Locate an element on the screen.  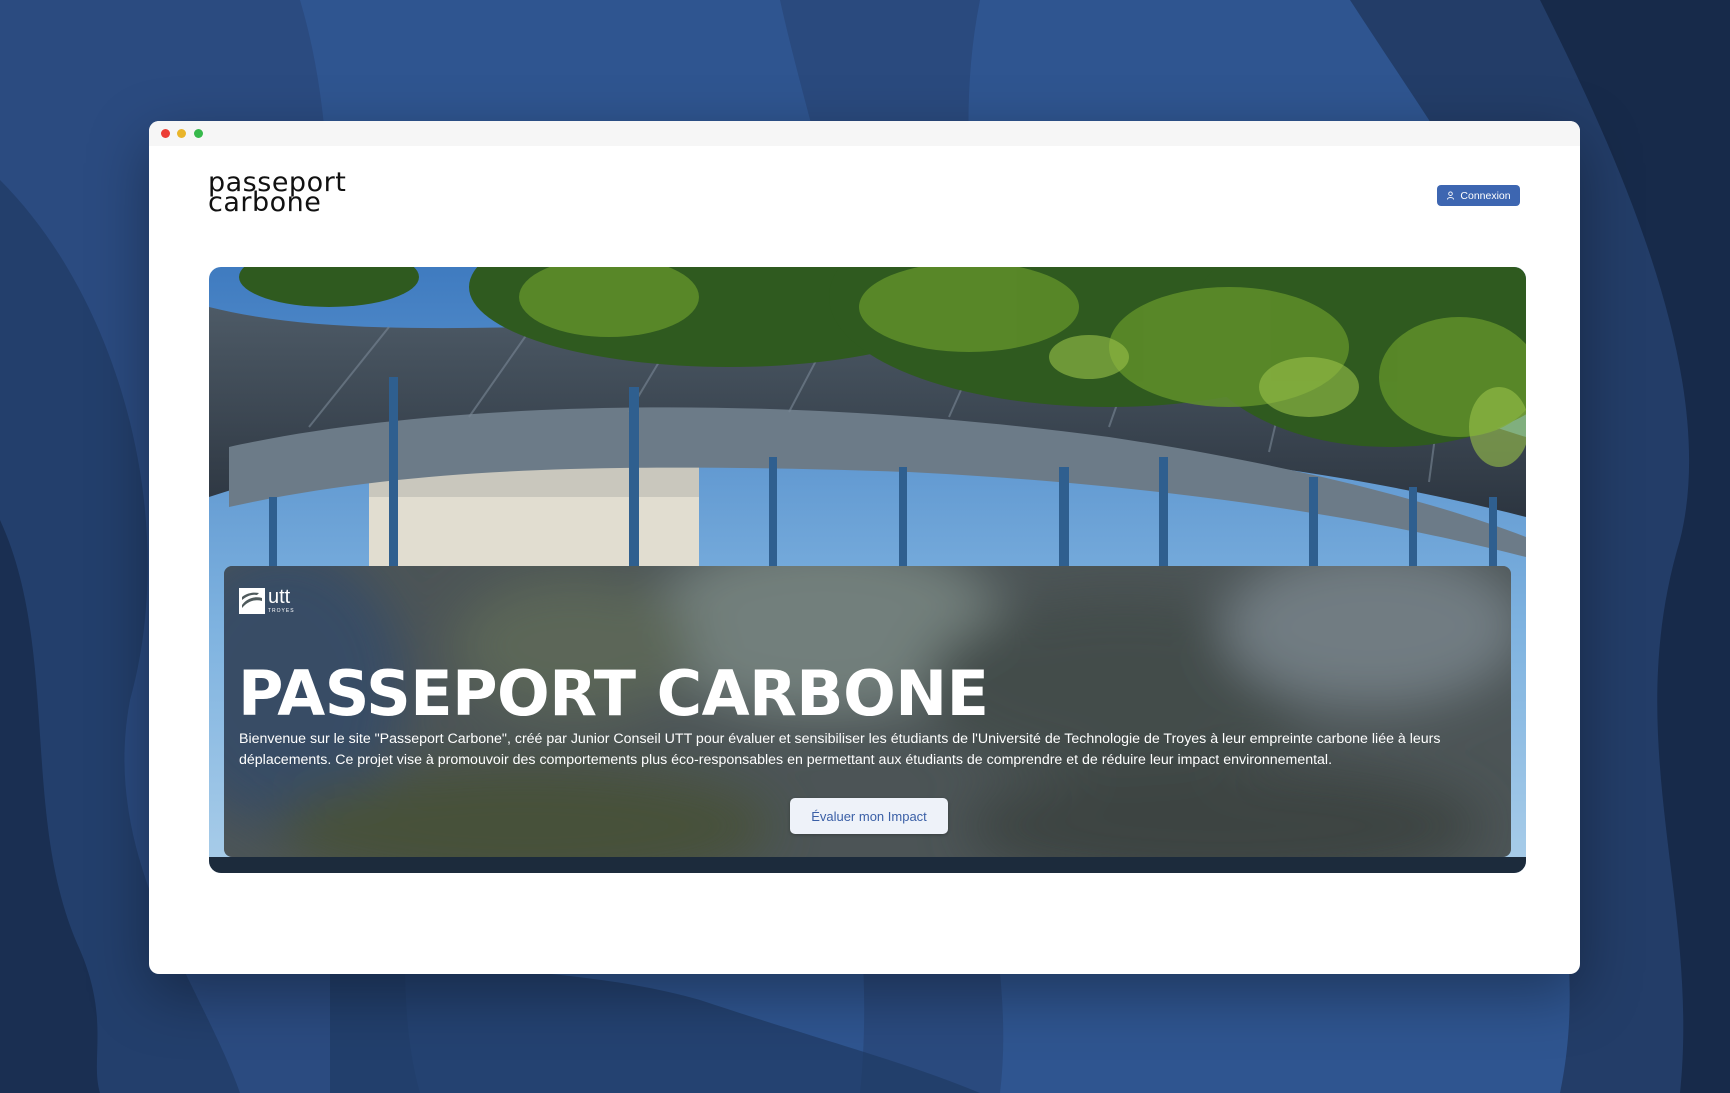
utt-logo-subtext: TROYES is located at coordinates (281, 611).